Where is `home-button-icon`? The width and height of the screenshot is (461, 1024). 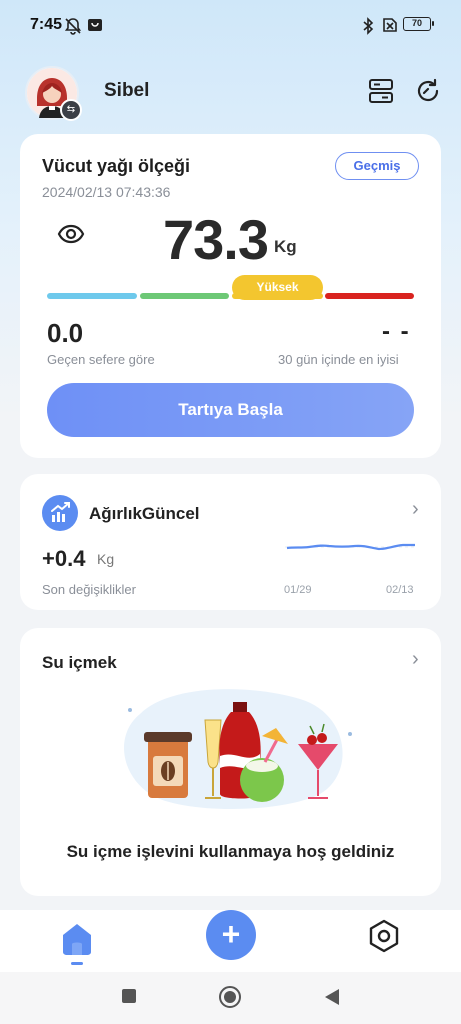
home-button-icon is located at coordinates (230, 997).